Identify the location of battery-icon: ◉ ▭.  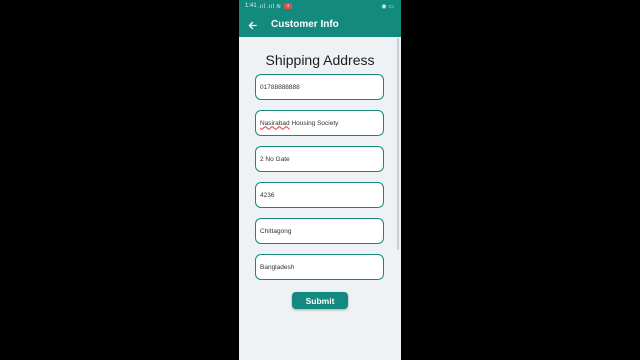
(387, 7).